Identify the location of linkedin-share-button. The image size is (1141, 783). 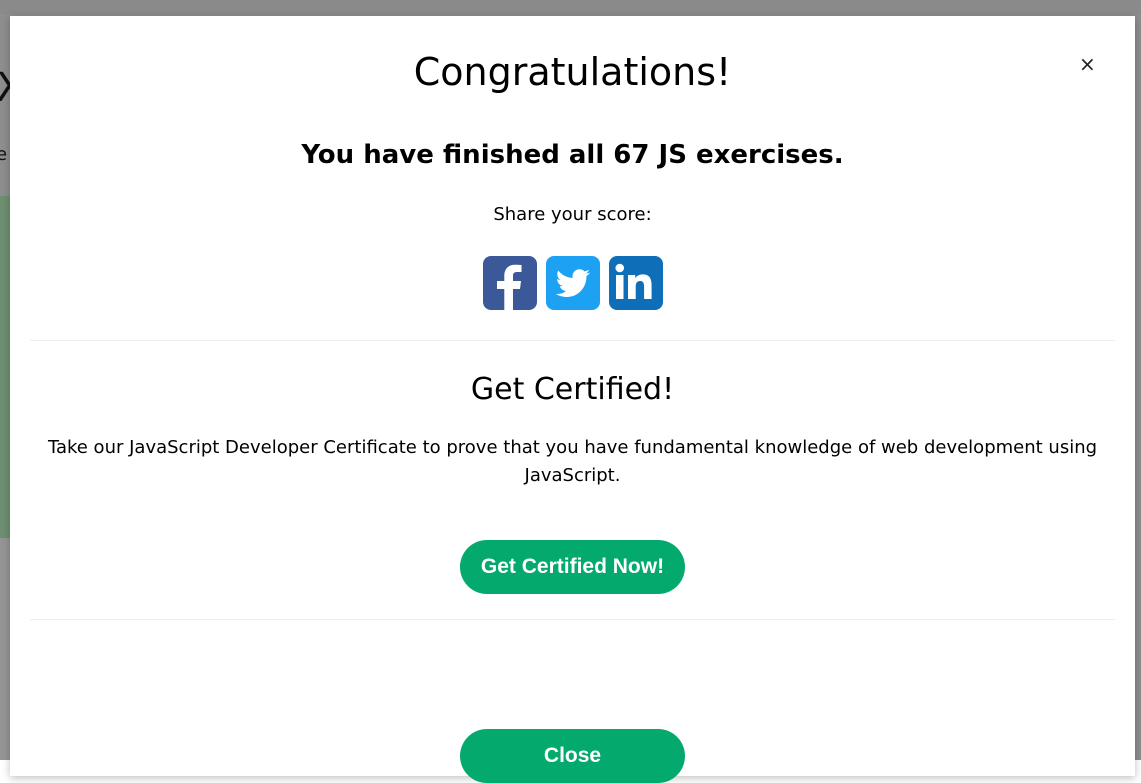
(636, 283).